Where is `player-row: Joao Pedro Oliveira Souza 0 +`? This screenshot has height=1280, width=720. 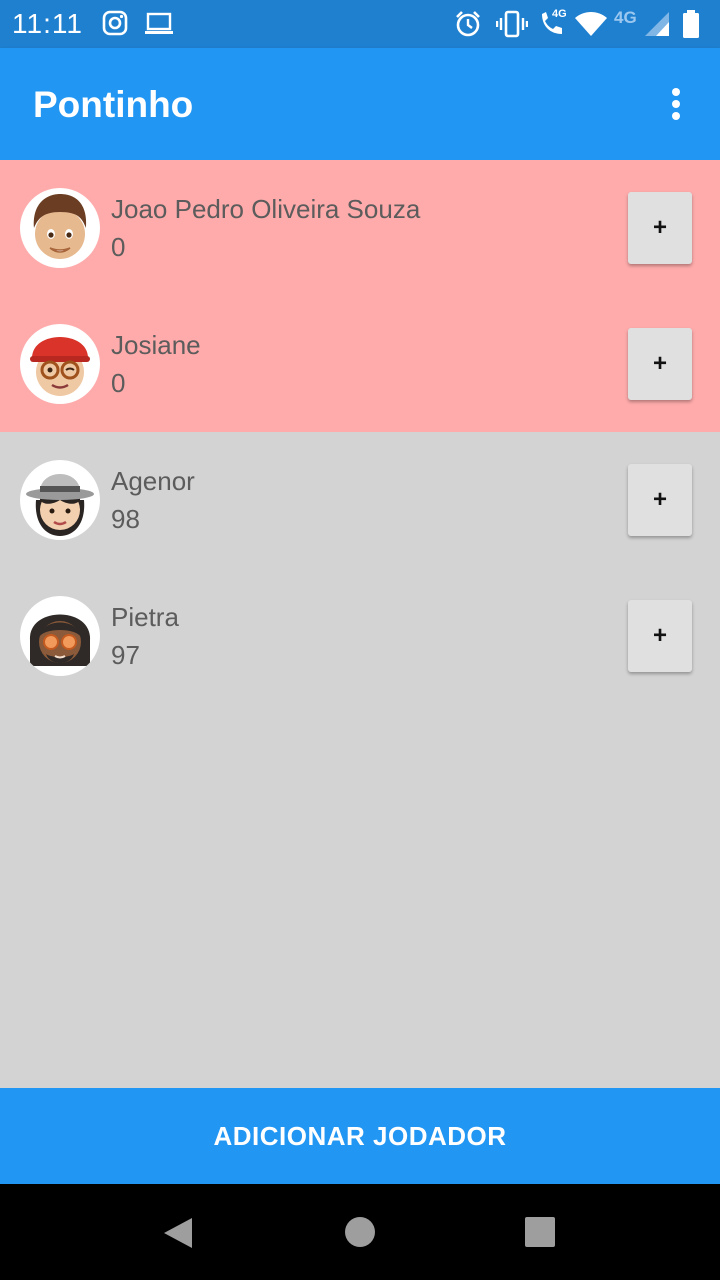
player-row: Joao Pedro Oliveira Souza 0 + is located at coordinates (360, 228).